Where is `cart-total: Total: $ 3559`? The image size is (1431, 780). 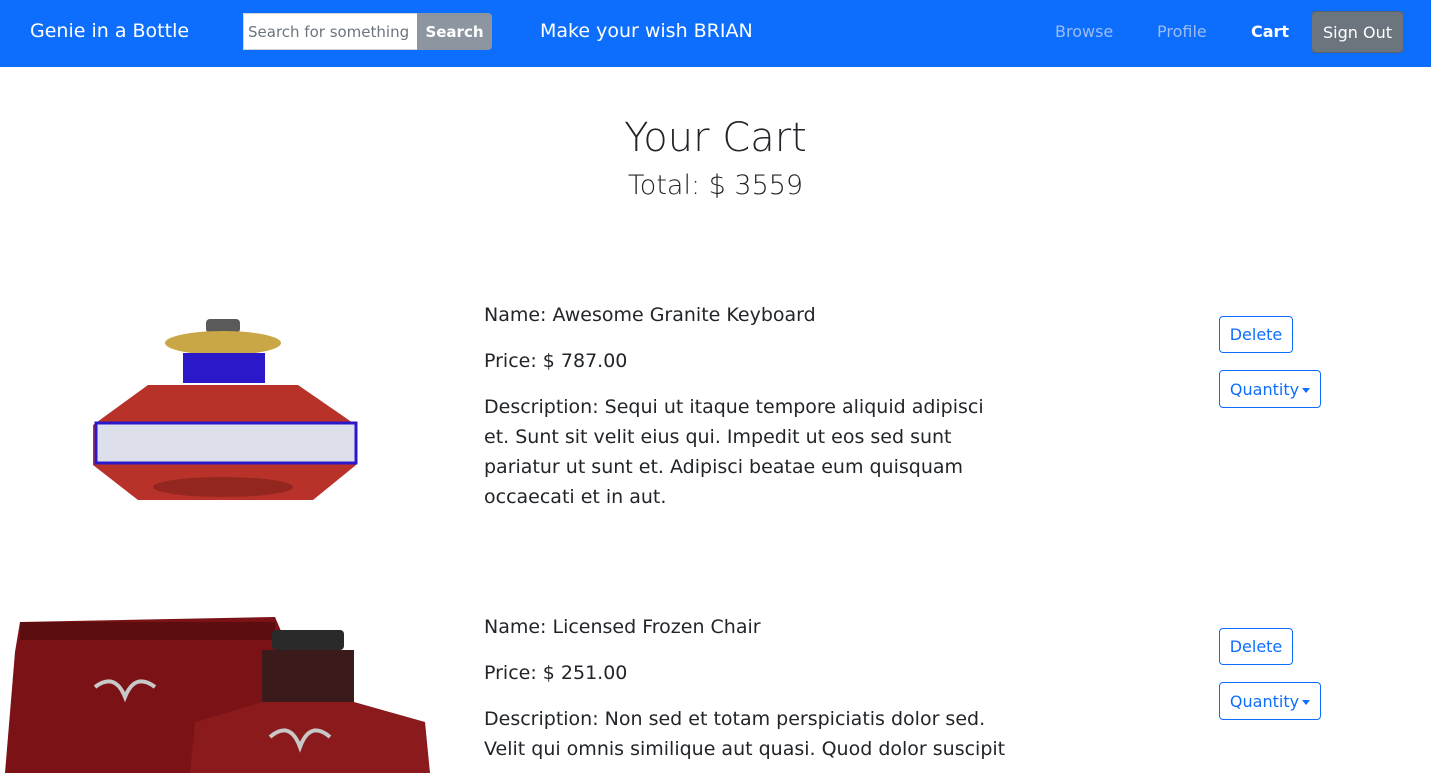 cart-total: Total: $ 3559 is located at coordinates (715, 185).